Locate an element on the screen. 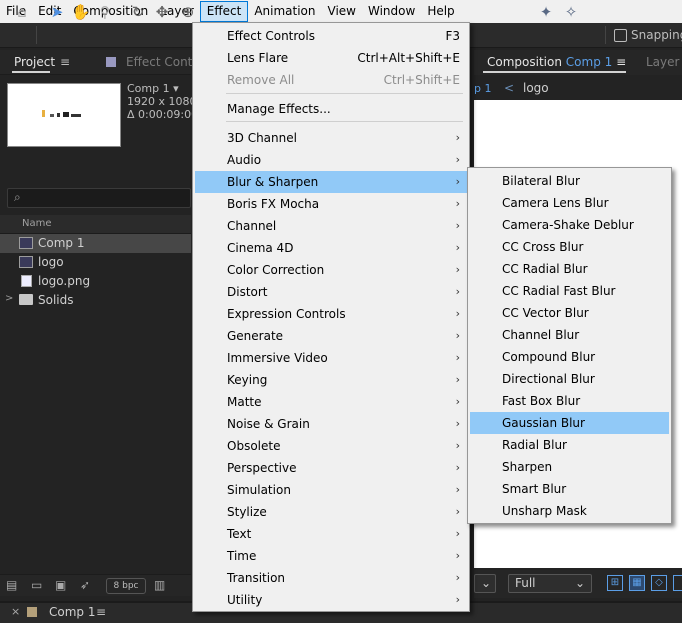  interpret-footage-icon: ▤ is located at coordinates (11, 585).